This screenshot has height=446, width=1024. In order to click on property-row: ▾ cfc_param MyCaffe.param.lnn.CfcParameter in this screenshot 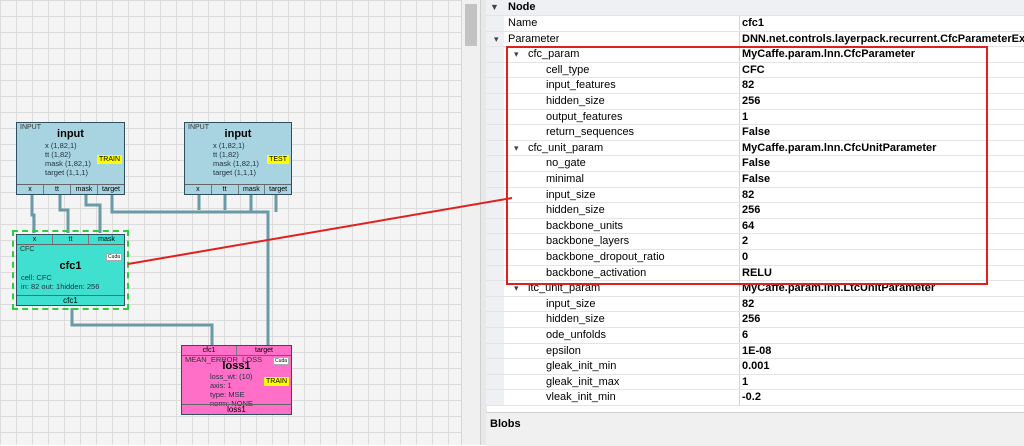, I will do `click(755, 55)`.